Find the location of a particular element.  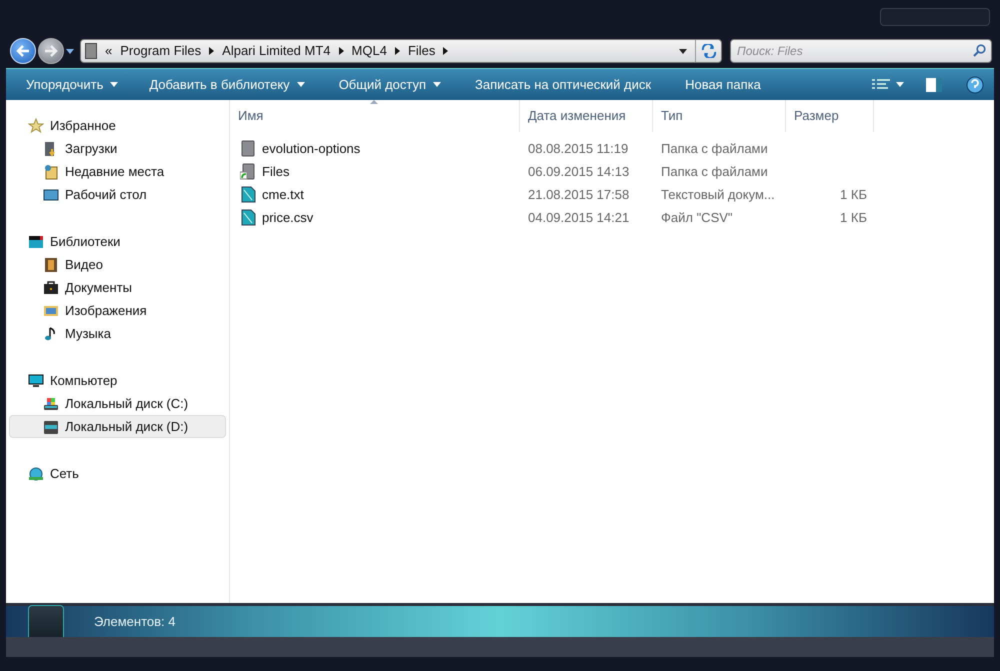

sidebar-item: Видео is located at coordinates (117, 264).